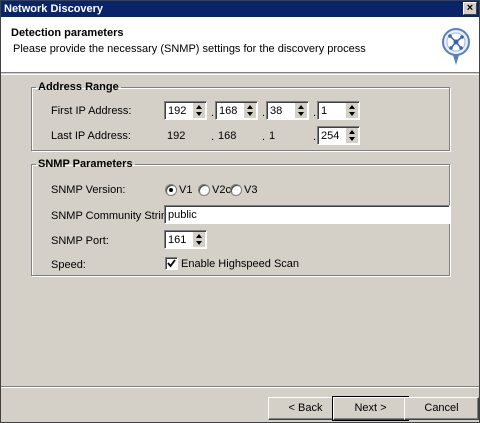 This screenshot has height=423, width=480. Describe the element at coordinates (91, 136) in the screenshot. I see `last-ip-label: Last IP Address:` at that location.